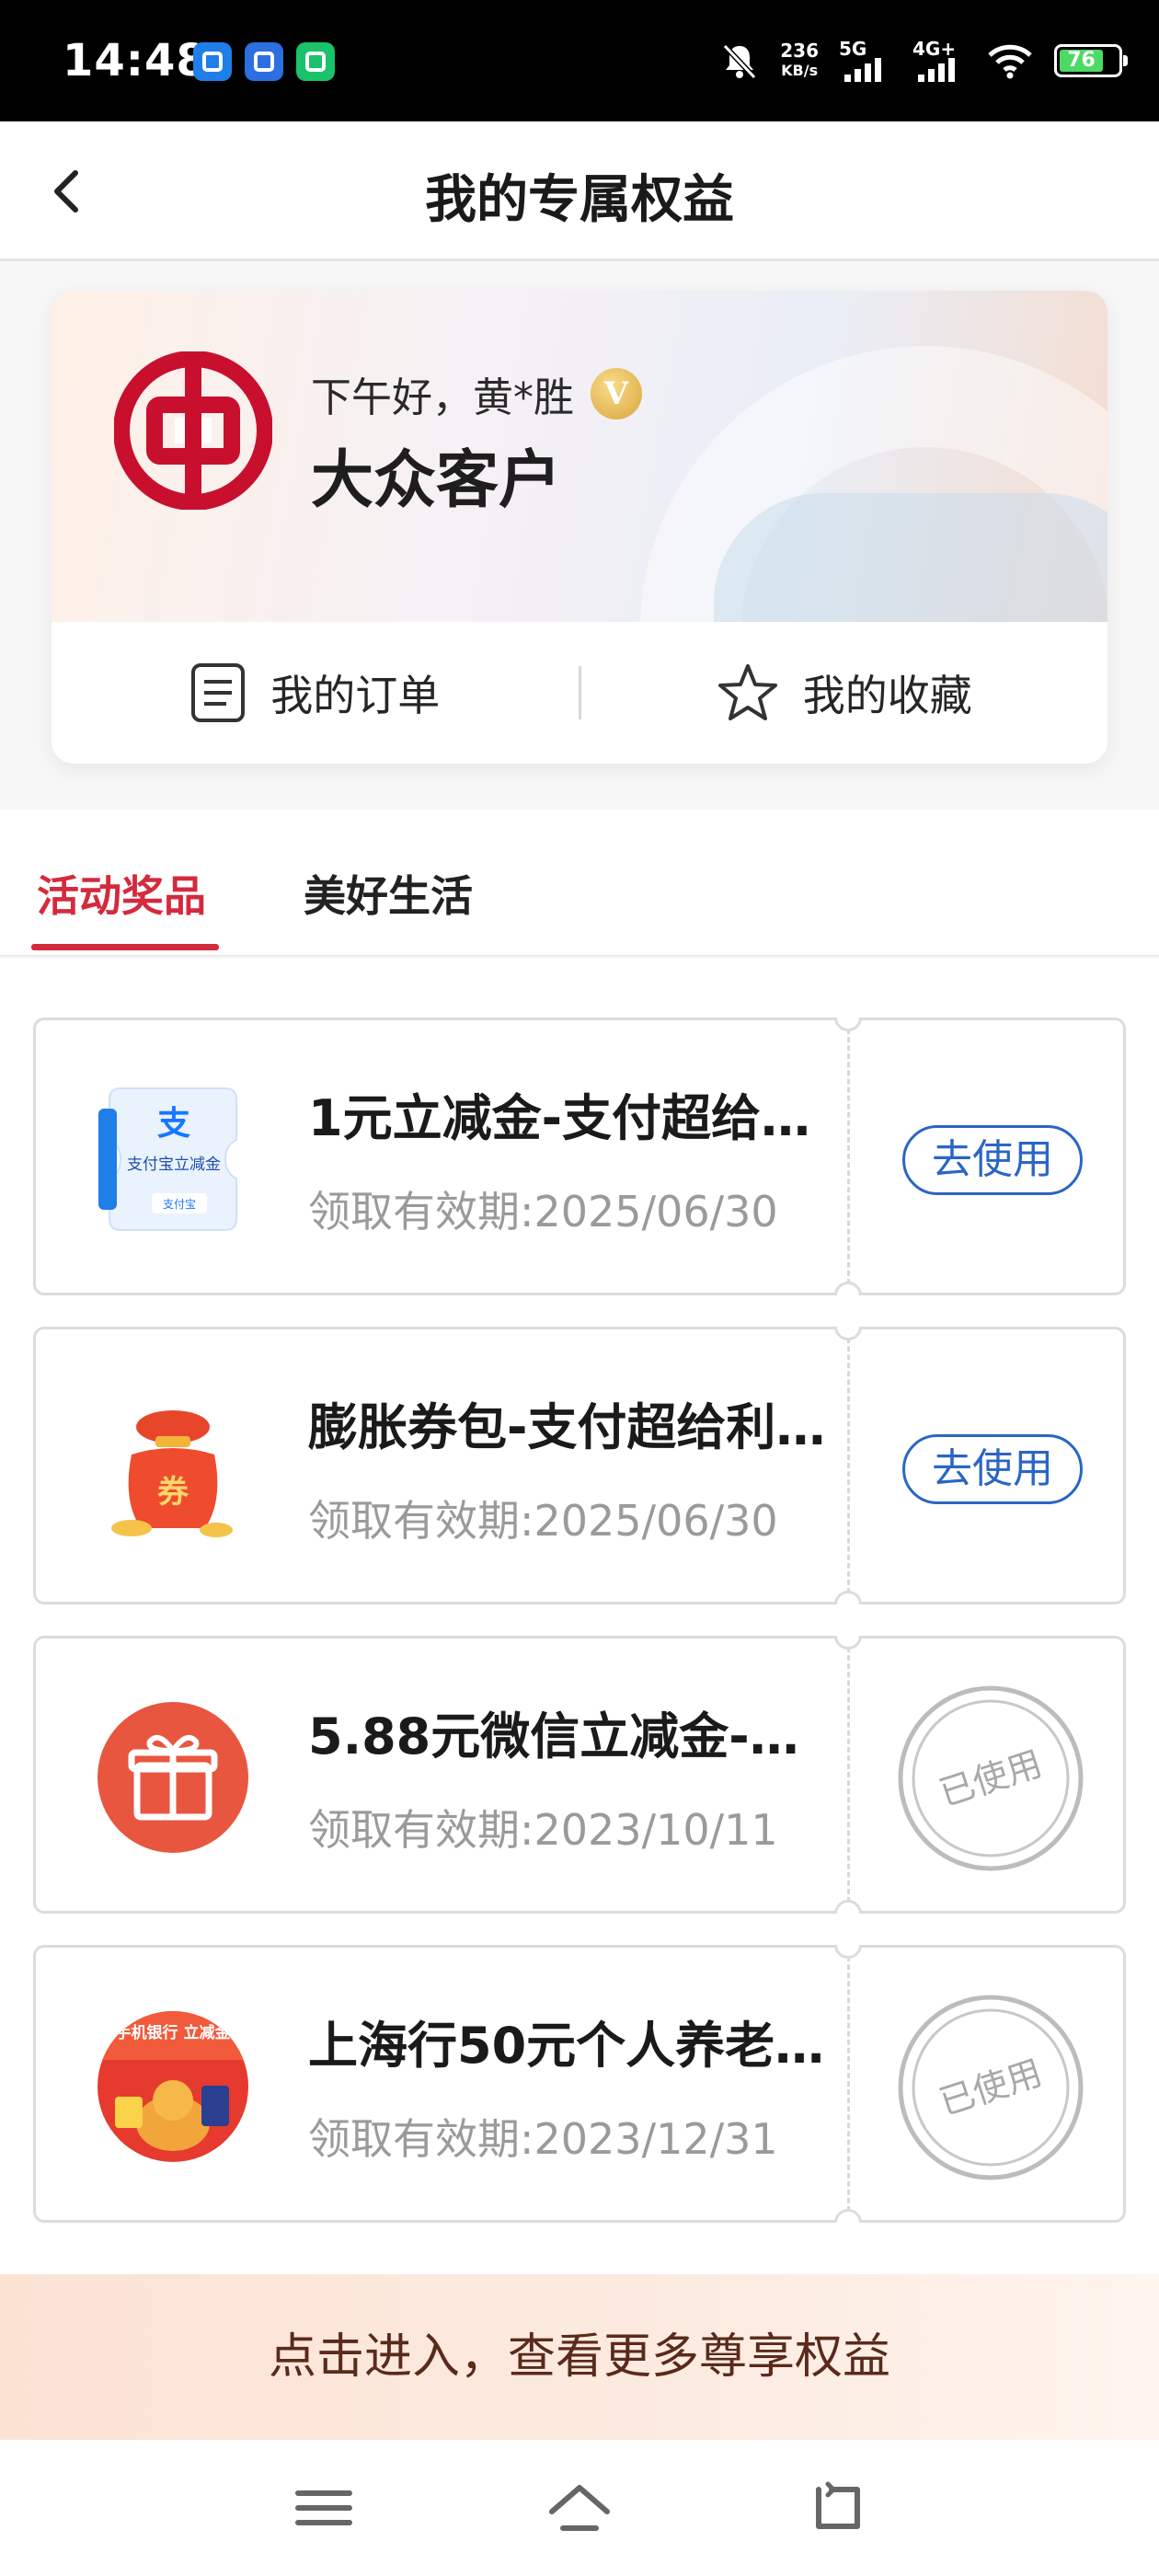 The image size is (1159, 2576). I want to click on svg-text: 支付宝立减金, so click(174, 1165).